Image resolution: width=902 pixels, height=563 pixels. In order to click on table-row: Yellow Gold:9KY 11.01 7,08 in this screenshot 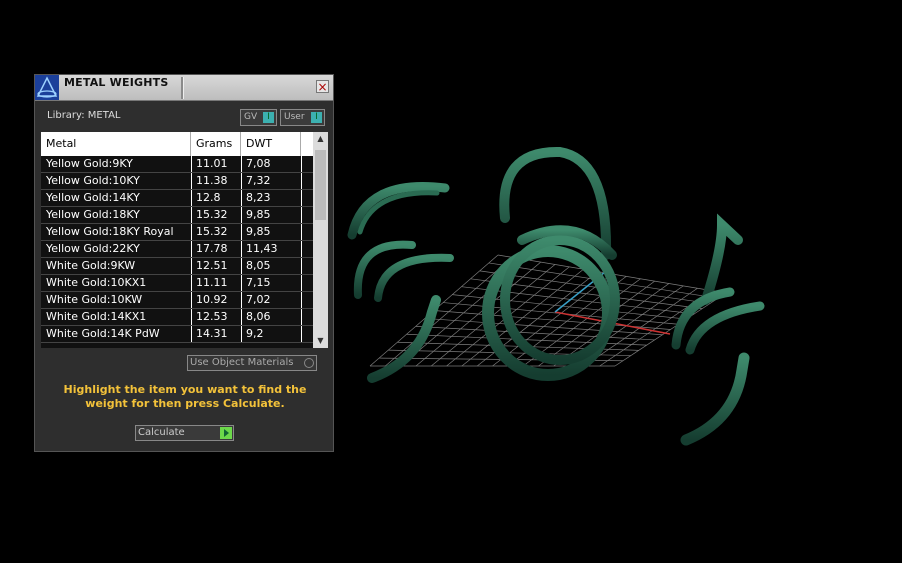, I will do `click(177, 164)`.